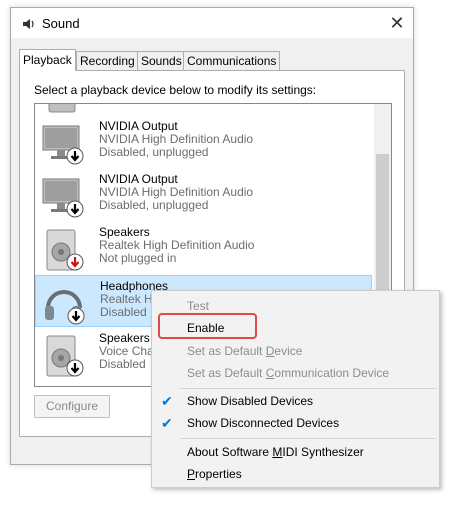 The image size is (459, 508). What do you see at coordinates (207, 326) in the screenshot?
I see `enable-highlight-box` at bounding box center [207, 326].